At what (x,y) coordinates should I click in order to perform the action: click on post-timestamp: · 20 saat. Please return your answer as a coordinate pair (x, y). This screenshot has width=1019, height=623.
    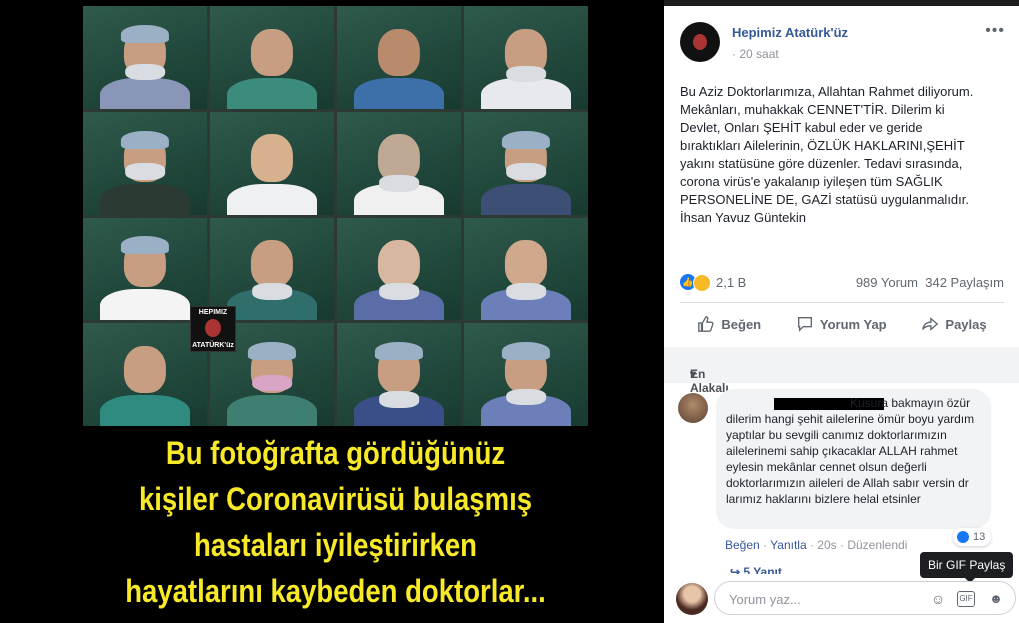
    Looking at the image, I should click on (755, 54).